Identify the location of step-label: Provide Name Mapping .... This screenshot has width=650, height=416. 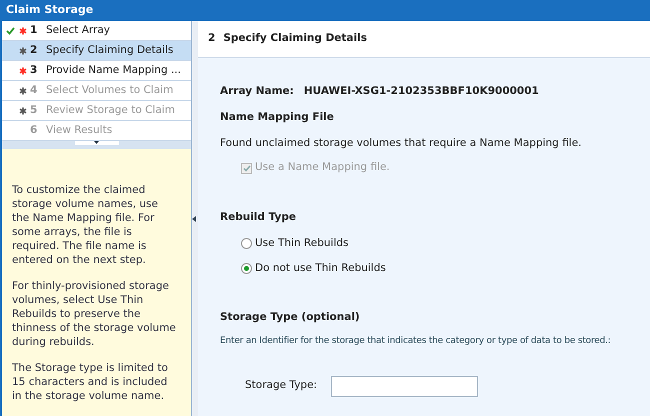
(113, 70).